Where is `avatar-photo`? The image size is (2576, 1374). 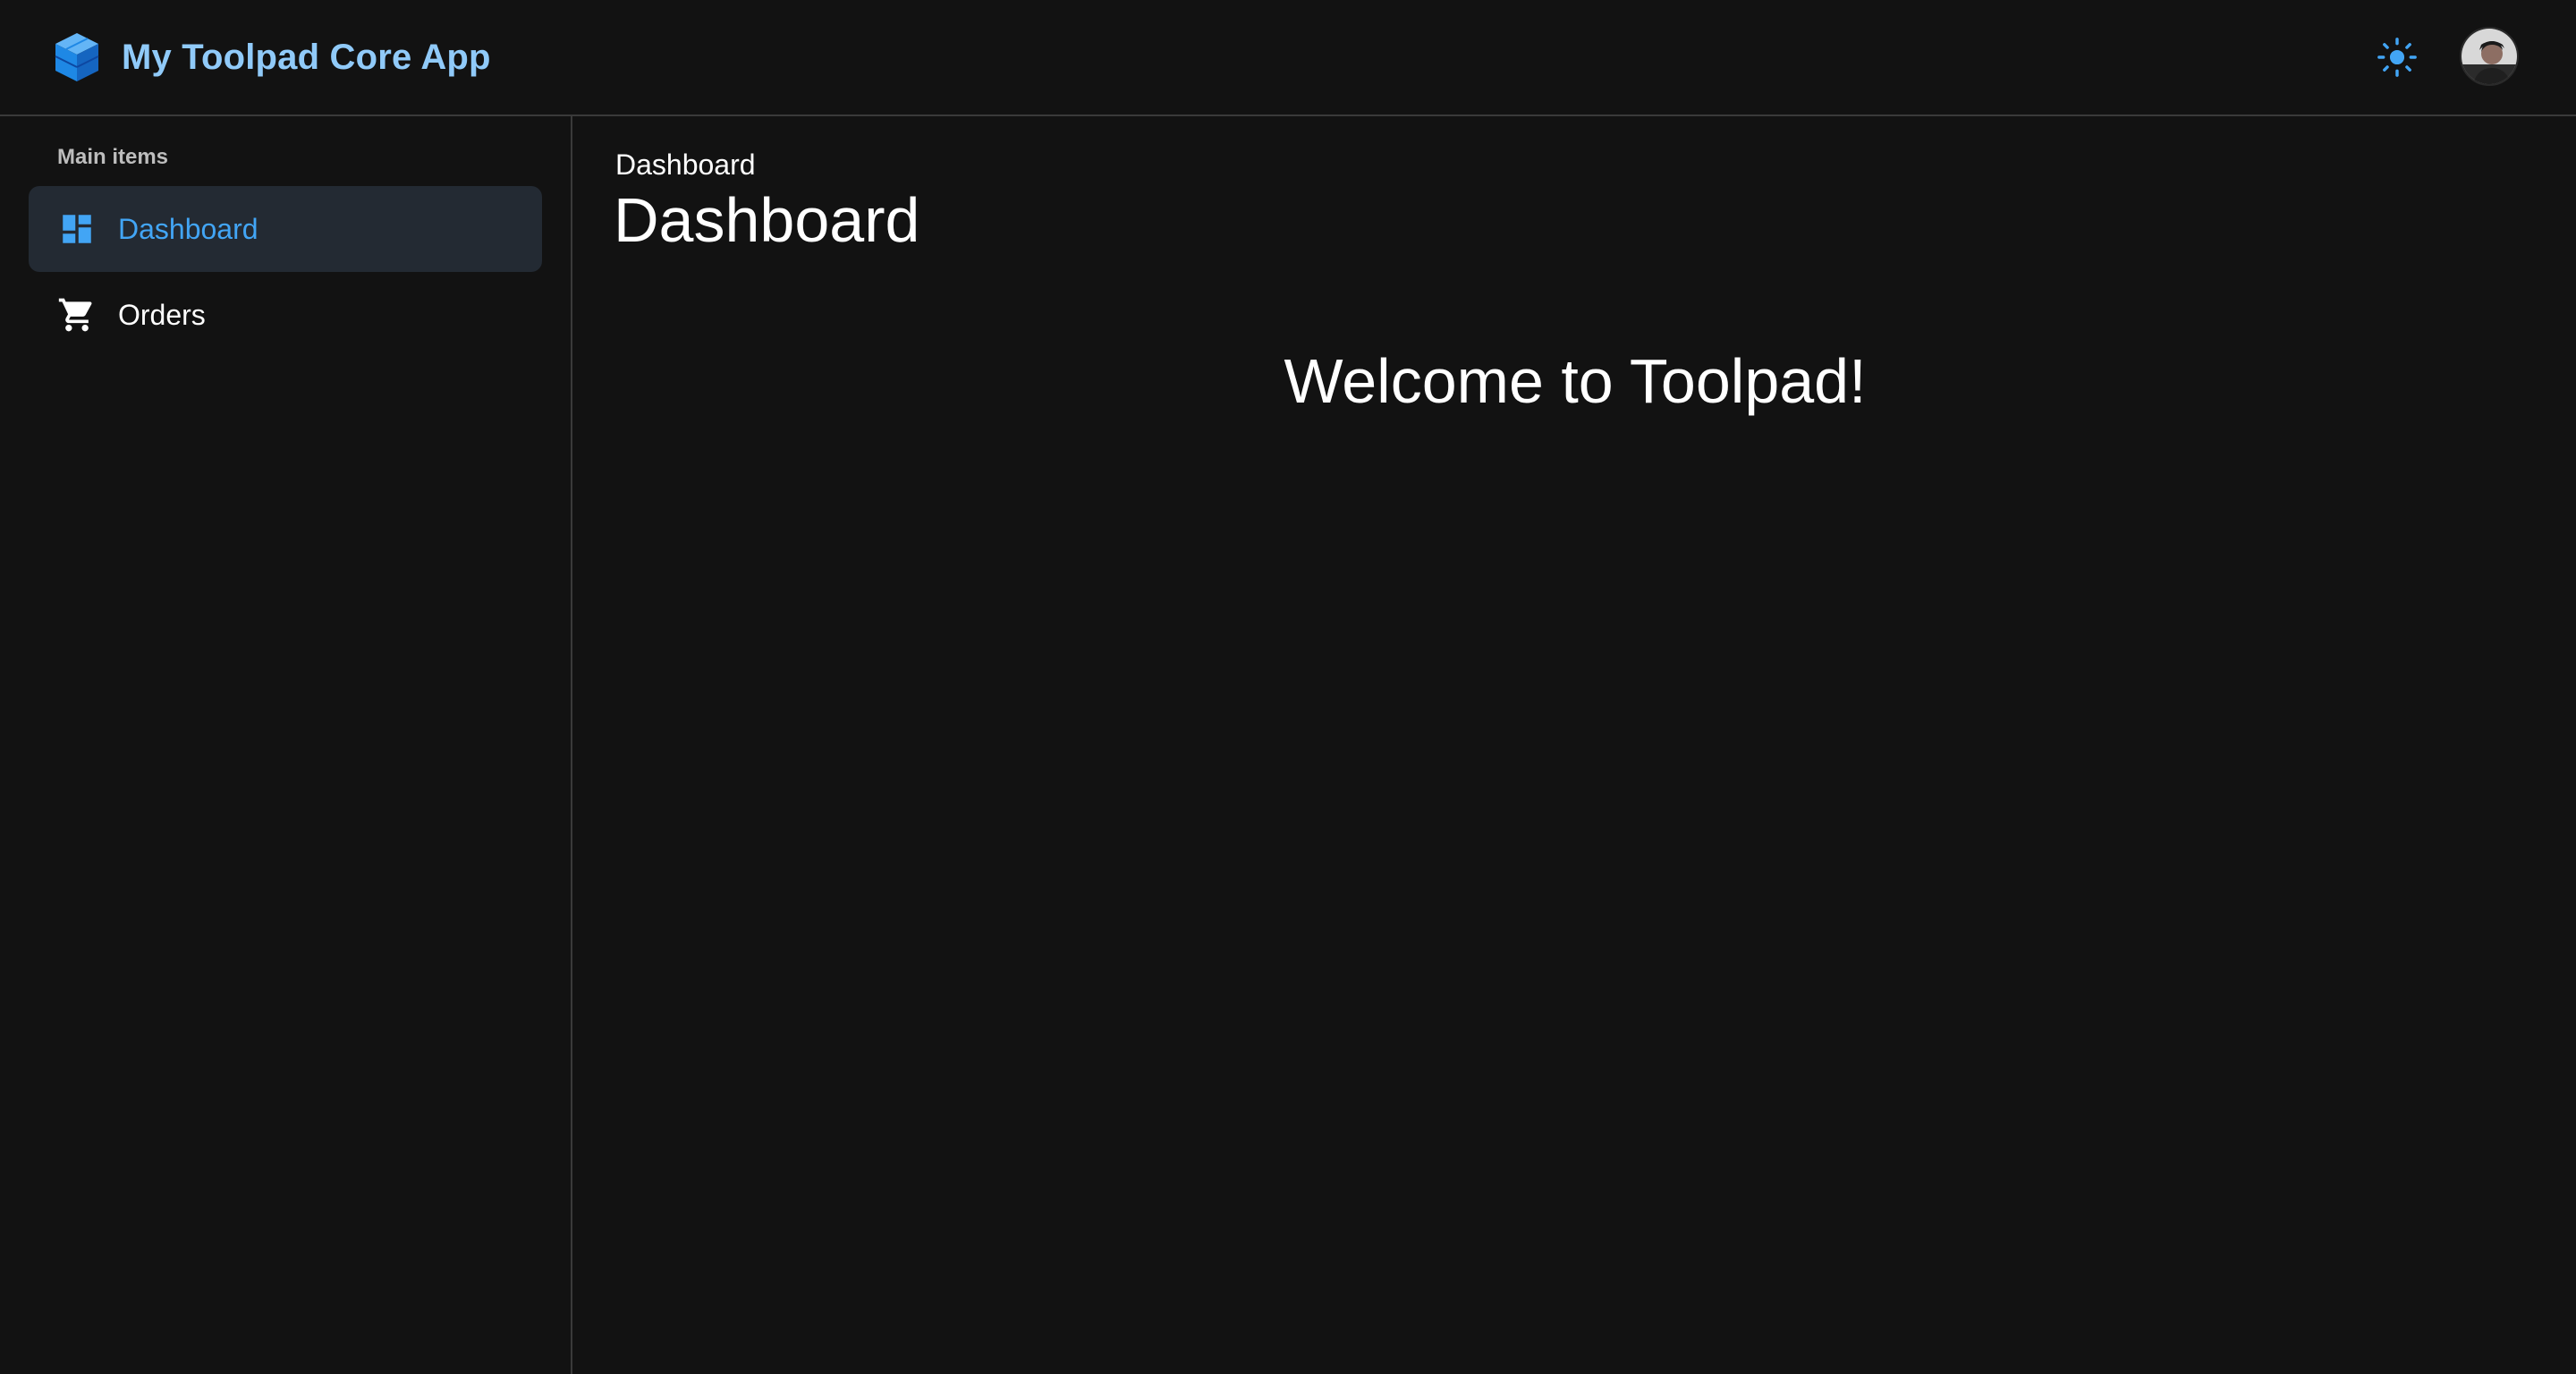
avatar-photo is located at coordinates (2489, 56).